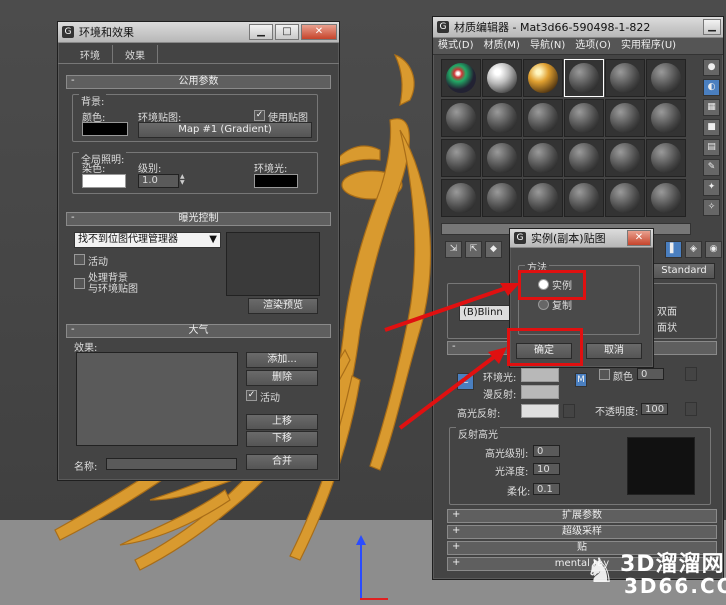 Image resolution: width=726 pixels, height=605 pixels. I want to click on maximize-button: □, so click(287, 32).